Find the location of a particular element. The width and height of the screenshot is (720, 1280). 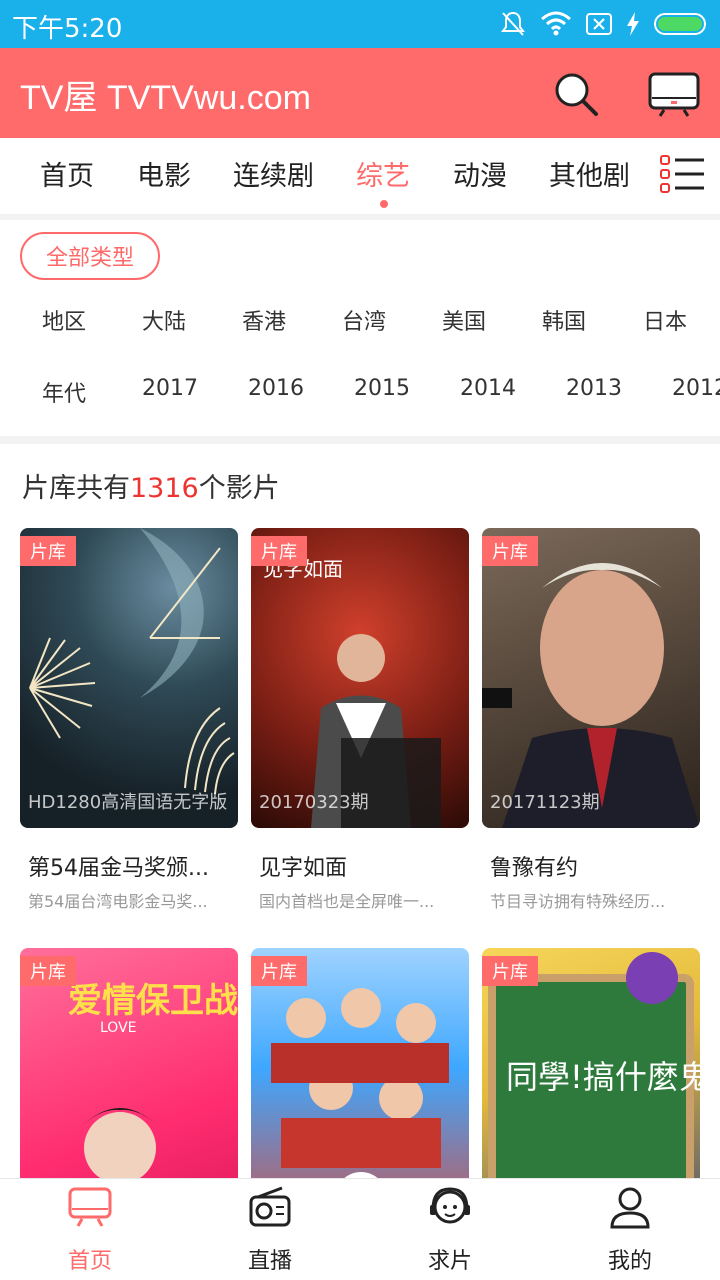

video-title: 见字如面 is located at coordinates (303, 868).